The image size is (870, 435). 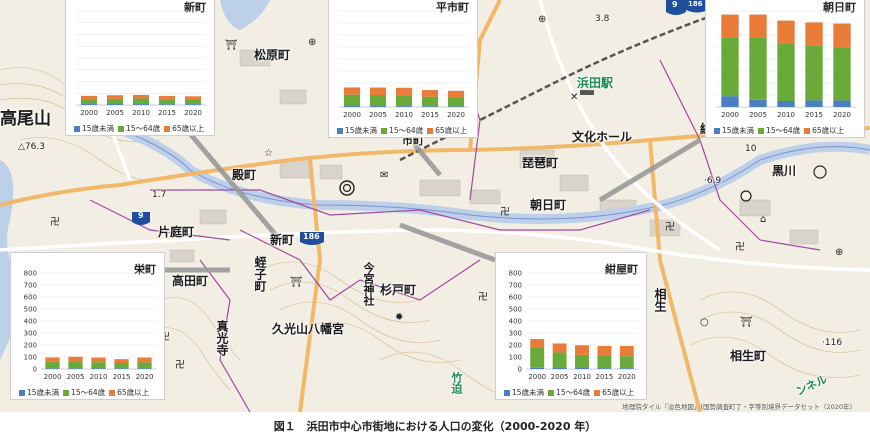 I want to click on chart-panel-hiraichimachi: 平市町 2000 2005 2010 2015 2020 15歳未満 15～64歳 65歳以上, so click(x=403, y=69).